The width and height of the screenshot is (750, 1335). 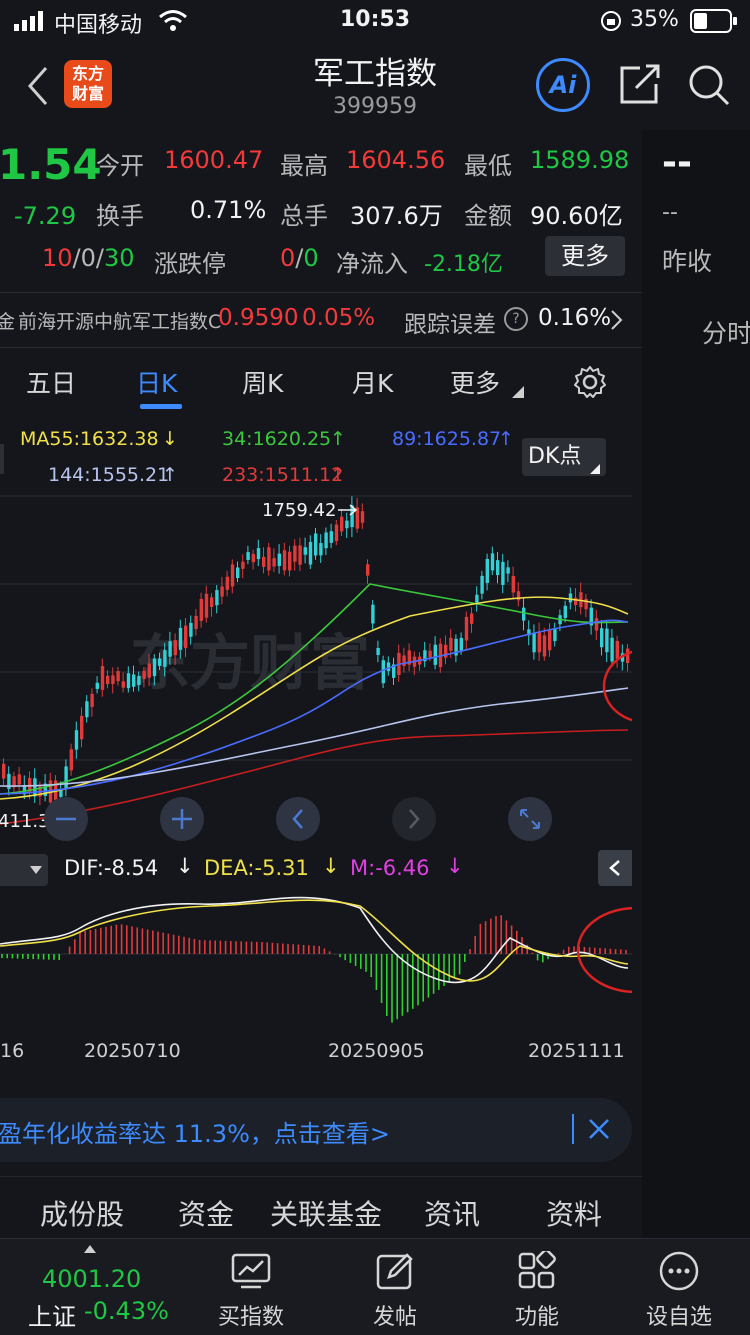 What do you see at coordinates (611, 21) in the screenshot?
I see `rotation-lock-icon` at bounding box center [611, 21].